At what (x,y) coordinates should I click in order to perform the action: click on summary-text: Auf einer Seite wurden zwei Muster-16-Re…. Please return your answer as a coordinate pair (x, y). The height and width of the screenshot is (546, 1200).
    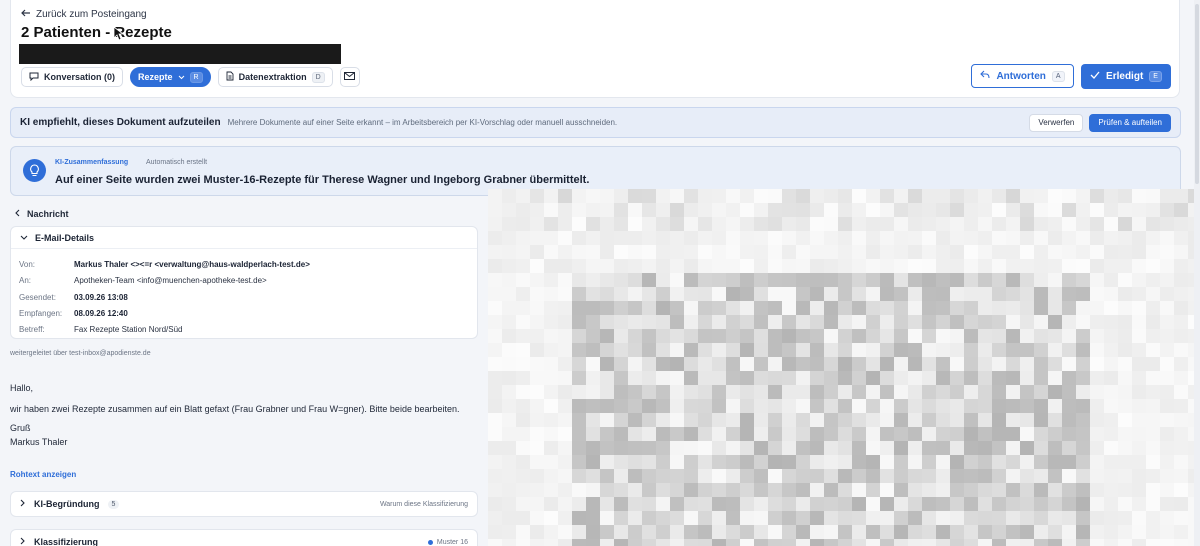
    Looking at the image, I should click on (322, 180).